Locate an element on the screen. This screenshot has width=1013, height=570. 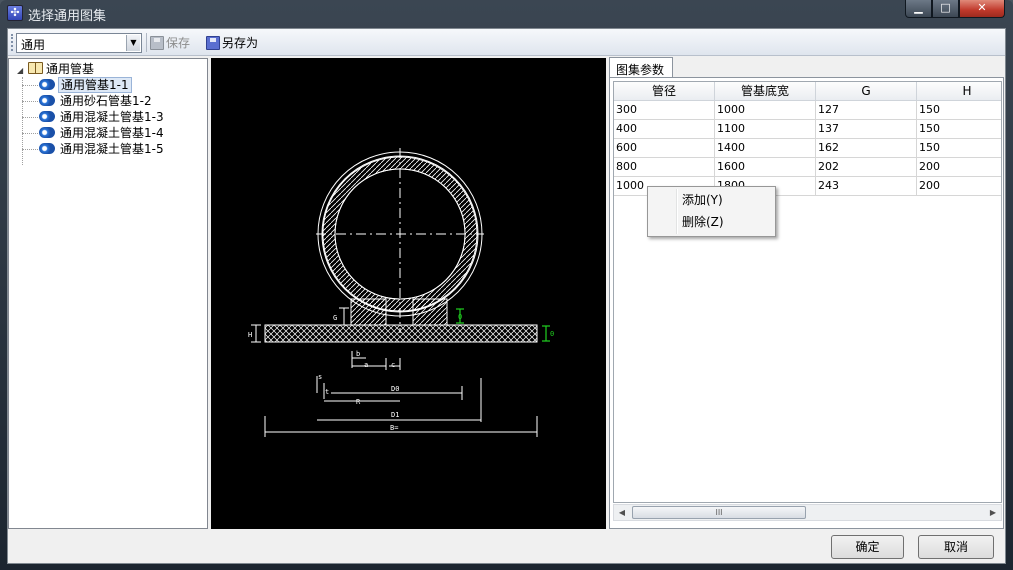
tree-item-label: 通用混凝土管基1-5 is located at coordinates (112, 149).